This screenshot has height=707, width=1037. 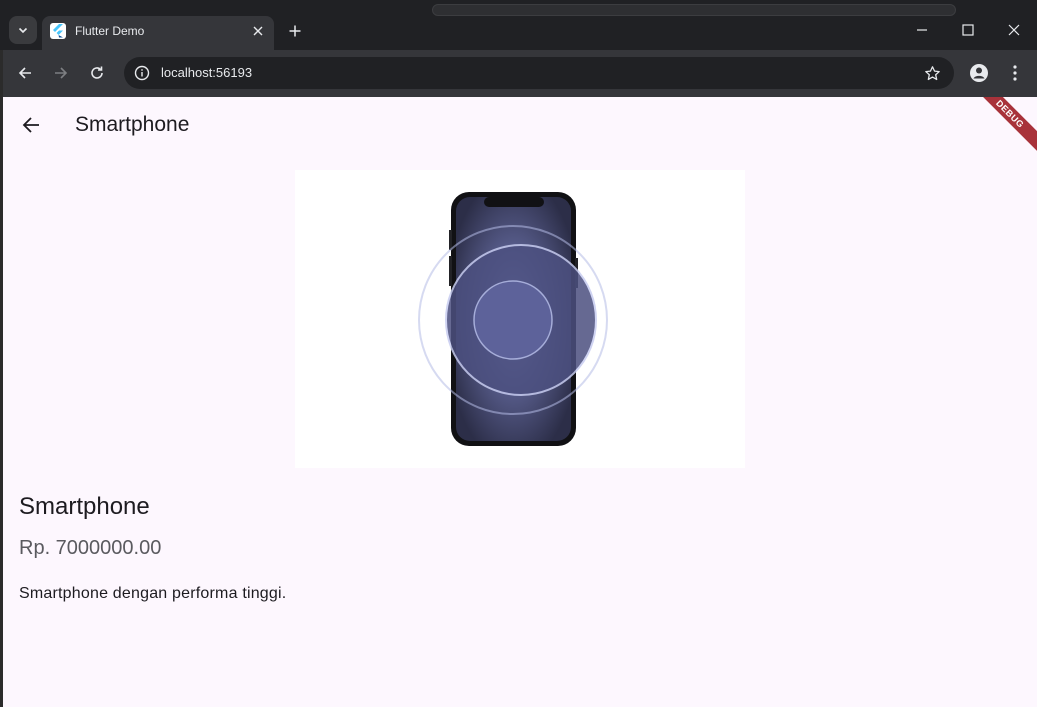 I want to click on reload-button, so click(x=97, y=73).